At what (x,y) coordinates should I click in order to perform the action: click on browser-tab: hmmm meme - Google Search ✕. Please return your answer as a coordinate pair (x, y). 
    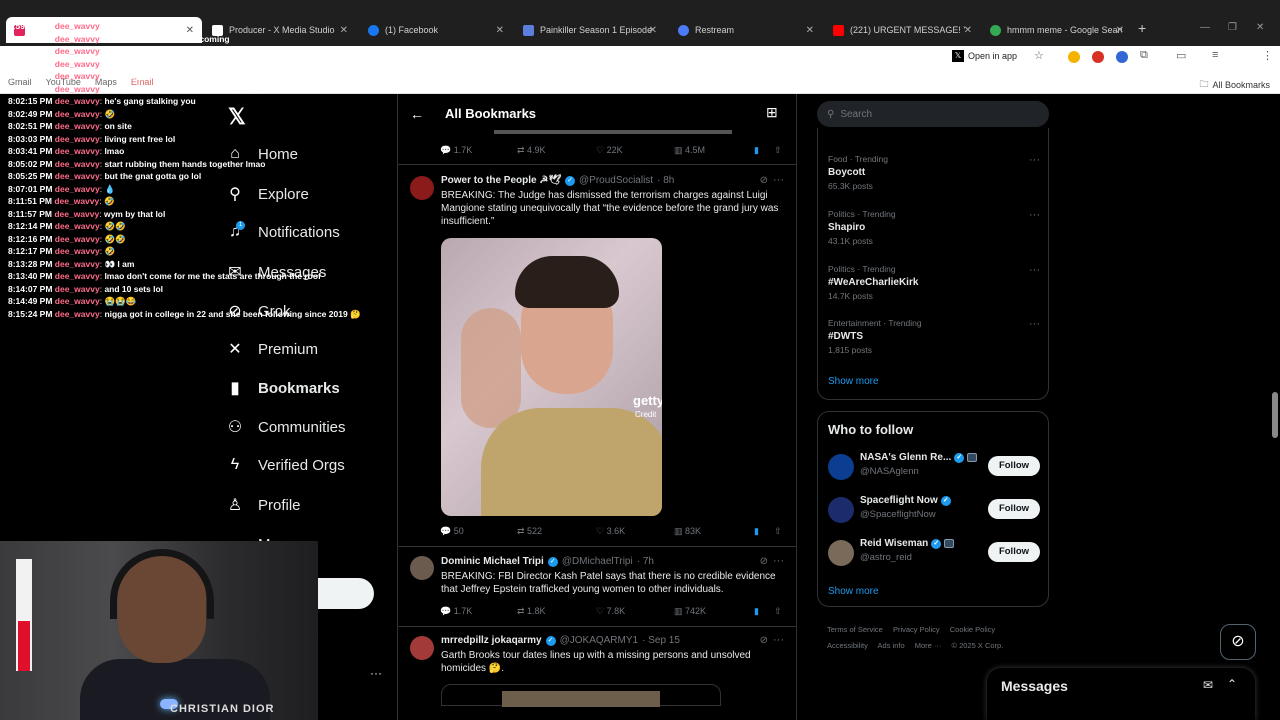
    Looking at the image, I should click on (1057, 30).